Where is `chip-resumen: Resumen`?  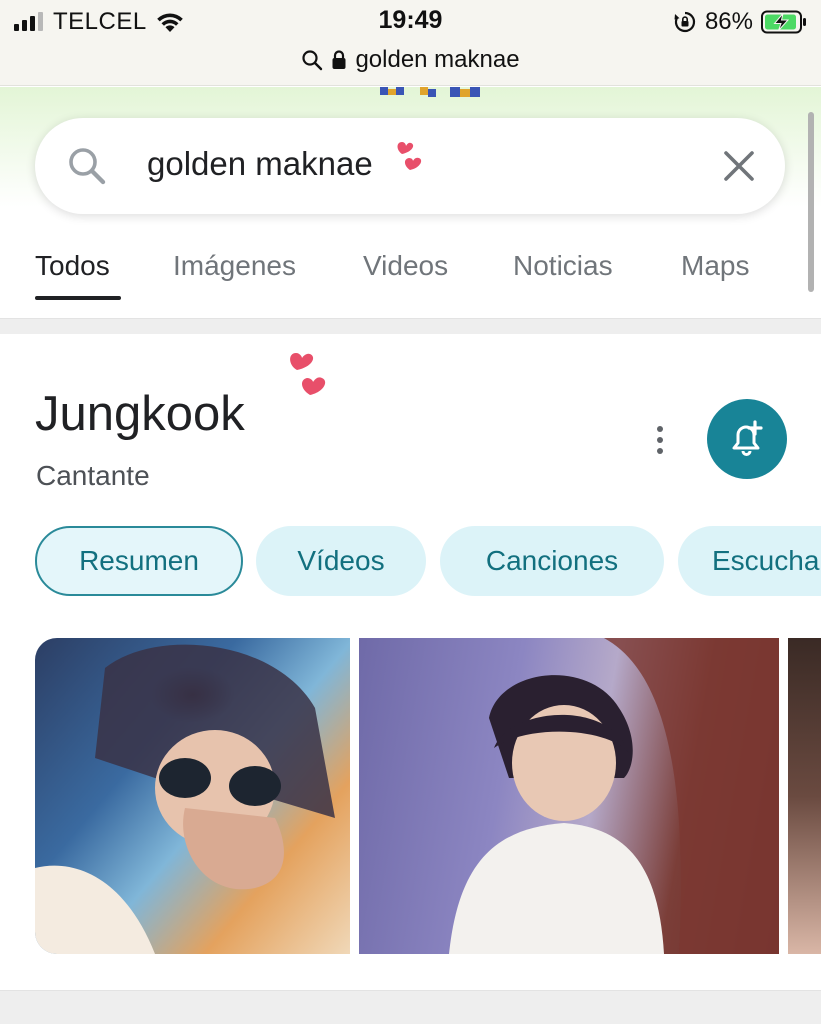 chip-resumen: Resumen is located at coordinates (139, 561).